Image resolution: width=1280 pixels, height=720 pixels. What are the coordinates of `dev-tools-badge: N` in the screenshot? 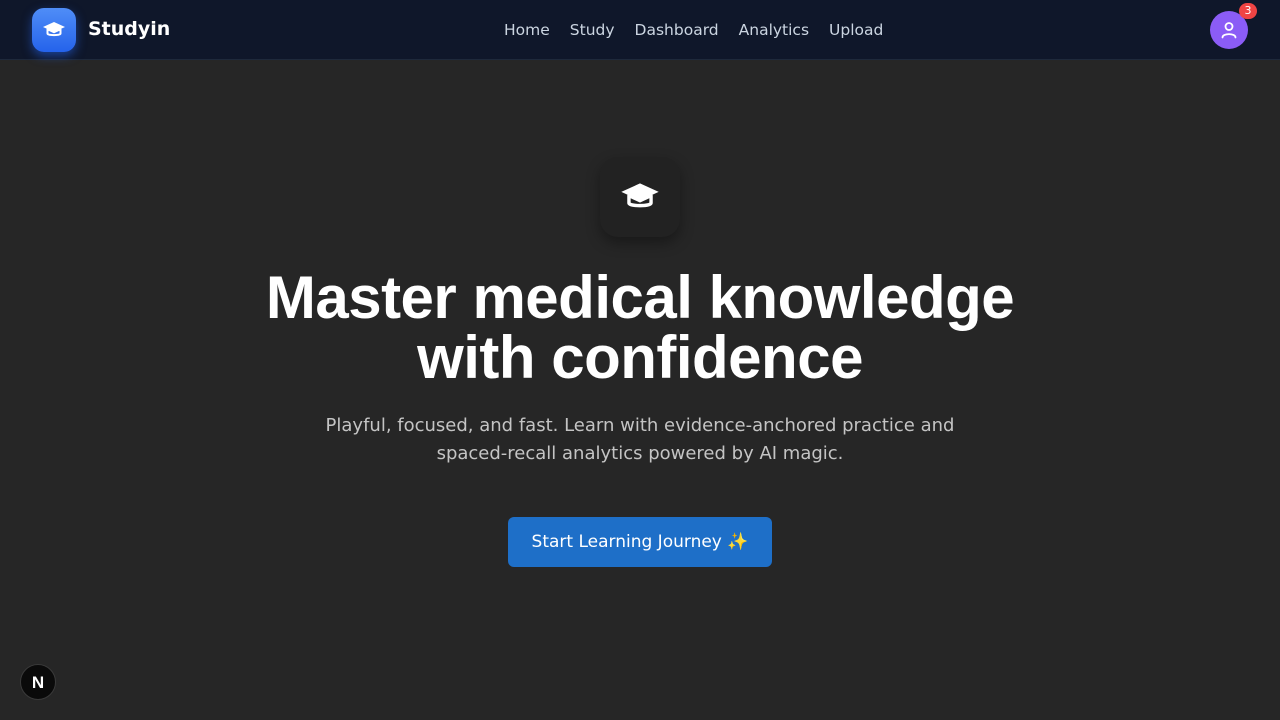 It's located at (38, 682).